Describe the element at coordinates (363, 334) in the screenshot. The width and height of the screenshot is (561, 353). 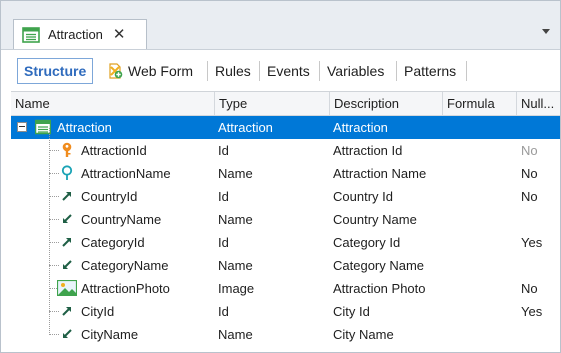
I see `cell-description: City Name` at that location.